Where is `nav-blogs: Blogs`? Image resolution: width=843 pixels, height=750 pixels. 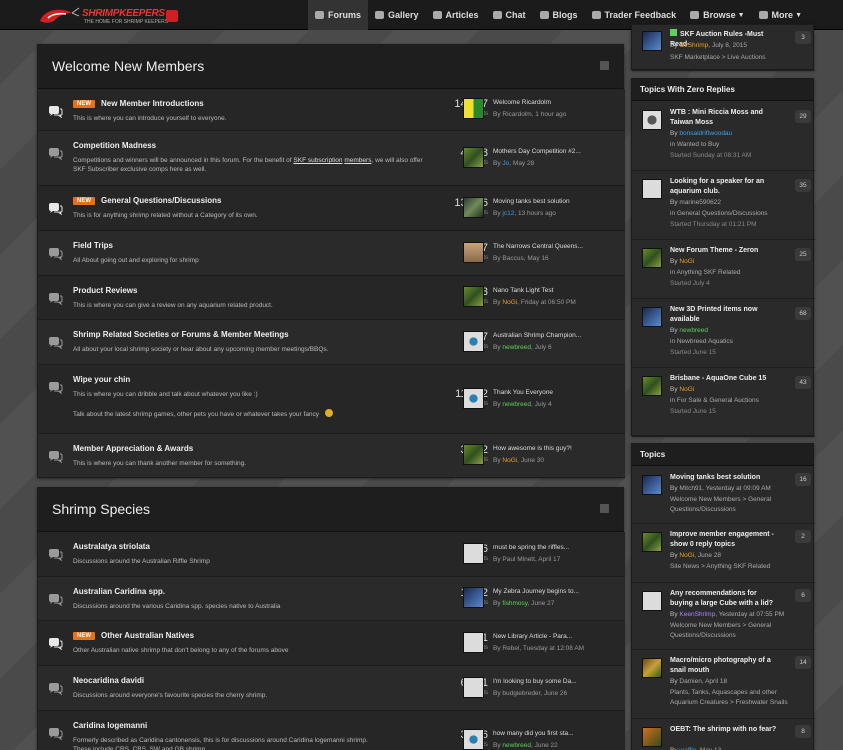 nav-blogs: Blogs is located at coordinates (559, 15).